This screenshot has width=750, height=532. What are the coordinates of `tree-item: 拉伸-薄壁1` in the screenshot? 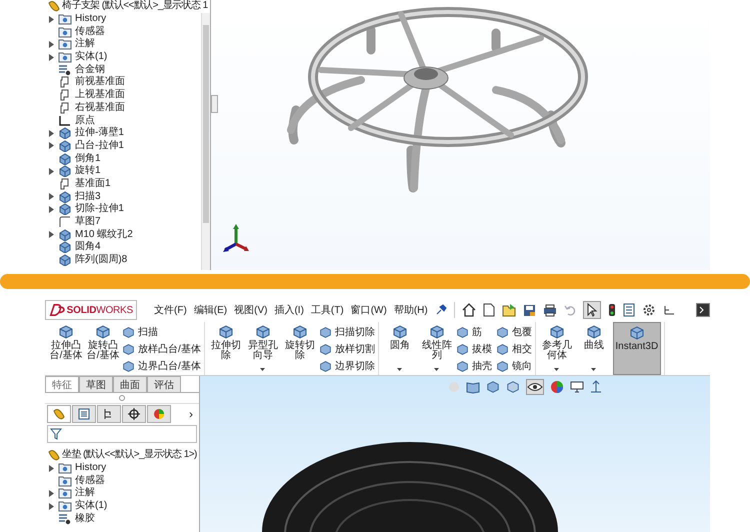 It's located at (99, 133).